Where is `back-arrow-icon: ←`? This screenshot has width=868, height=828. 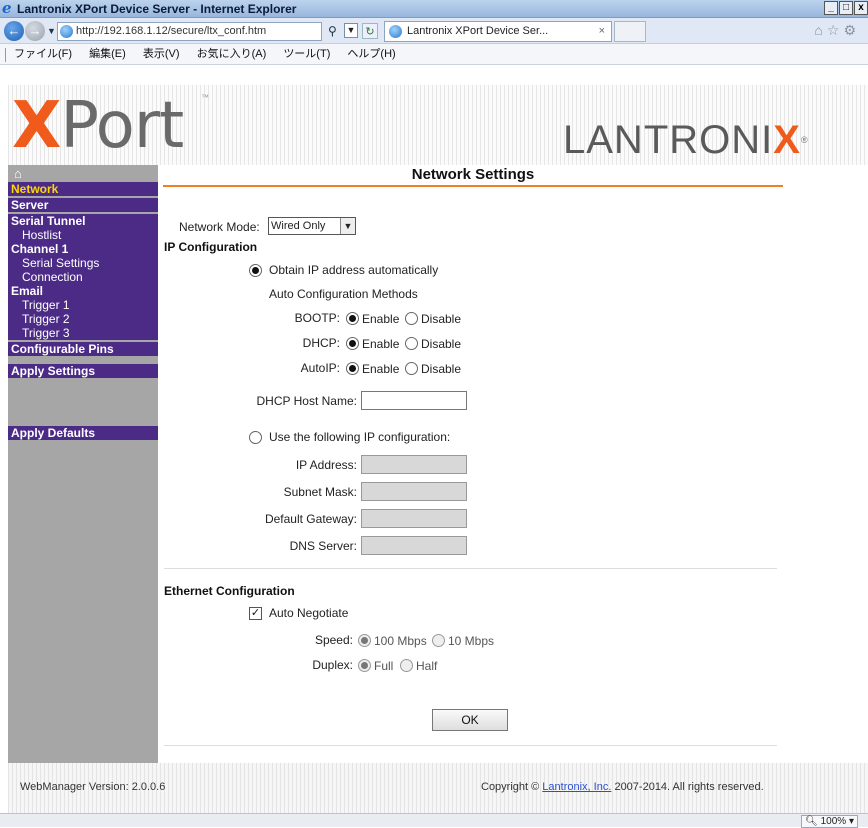
back-arrow-icon: ← is located at coordinates (14, 31).